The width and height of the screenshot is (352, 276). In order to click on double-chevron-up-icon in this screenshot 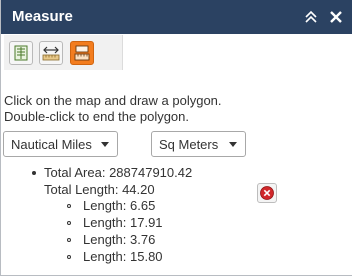, I will do `click(311, 16)`.